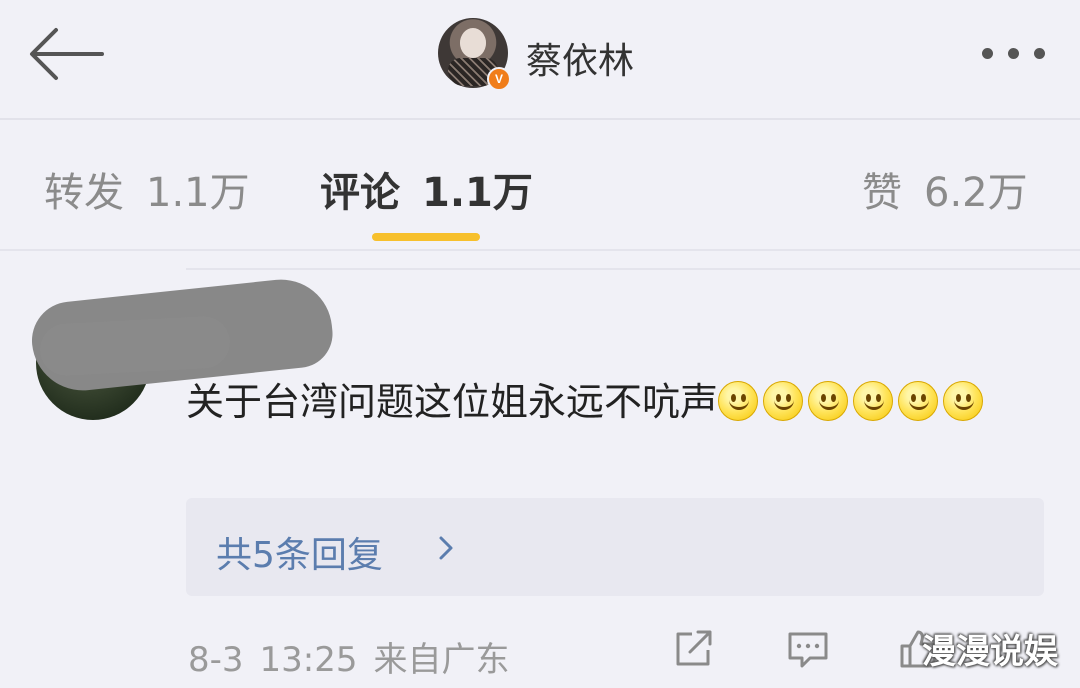 This screenshot has height=688, width=1080. I want to click on account-avatar: V, so click(474, 54).